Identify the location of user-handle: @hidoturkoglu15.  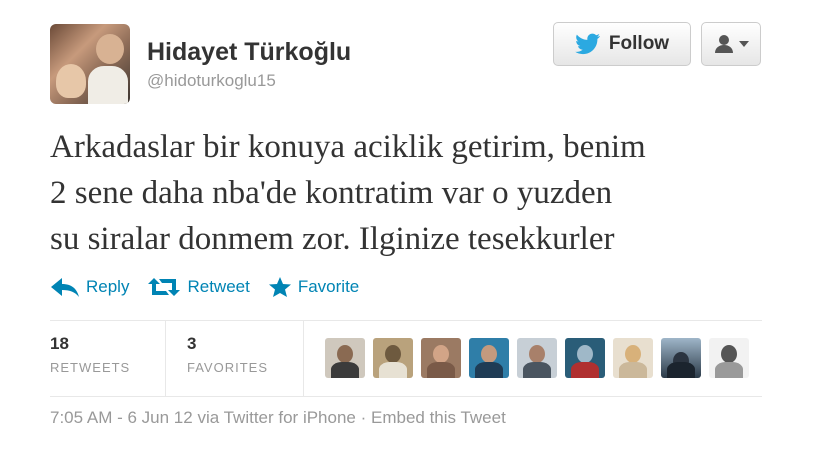
(211, 81).